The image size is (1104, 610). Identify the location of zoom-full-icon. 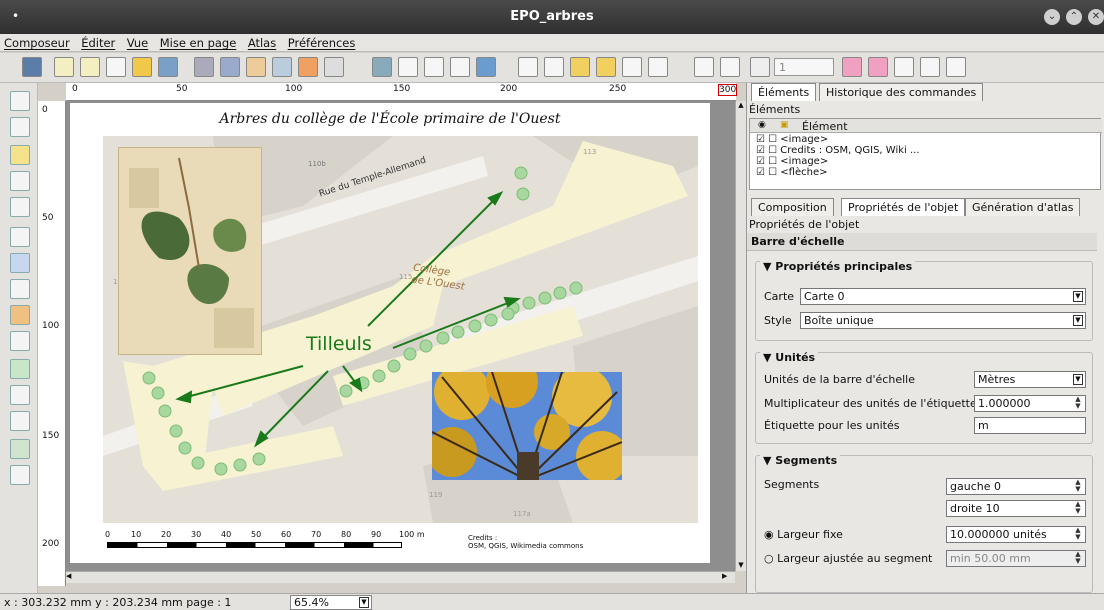
(382, 67).